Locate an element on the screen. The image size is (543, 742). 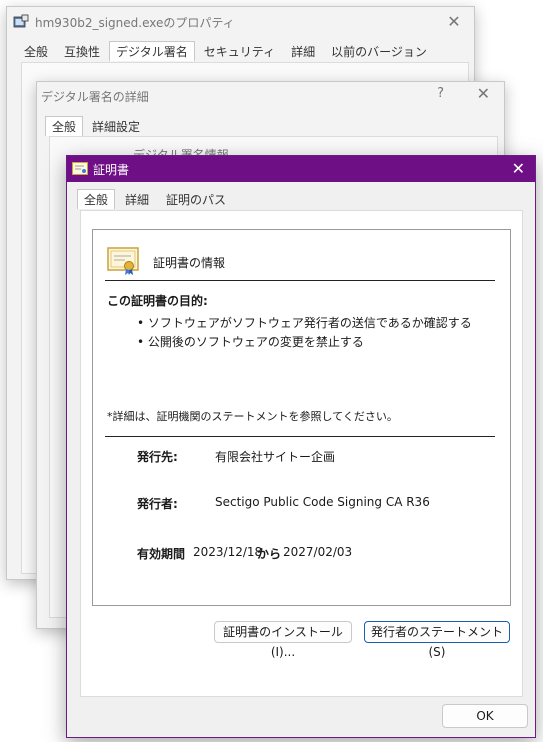
tab-certification-path: 証明のパス is located at coordinates (196, 199).